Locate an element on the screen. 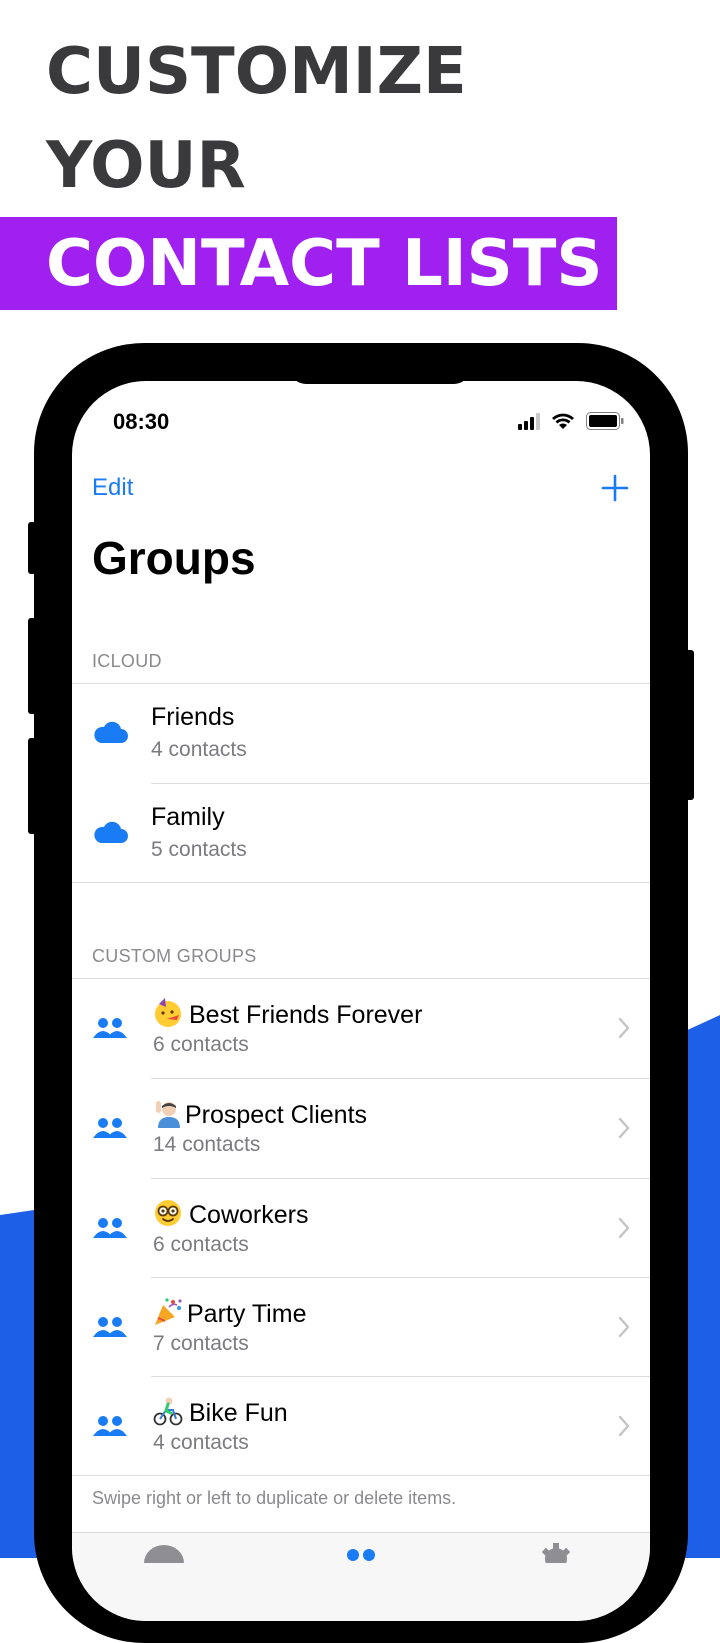 The image size is (720, 1643). group-title-text: Bike Fun is located at coordinates (238, 1413).